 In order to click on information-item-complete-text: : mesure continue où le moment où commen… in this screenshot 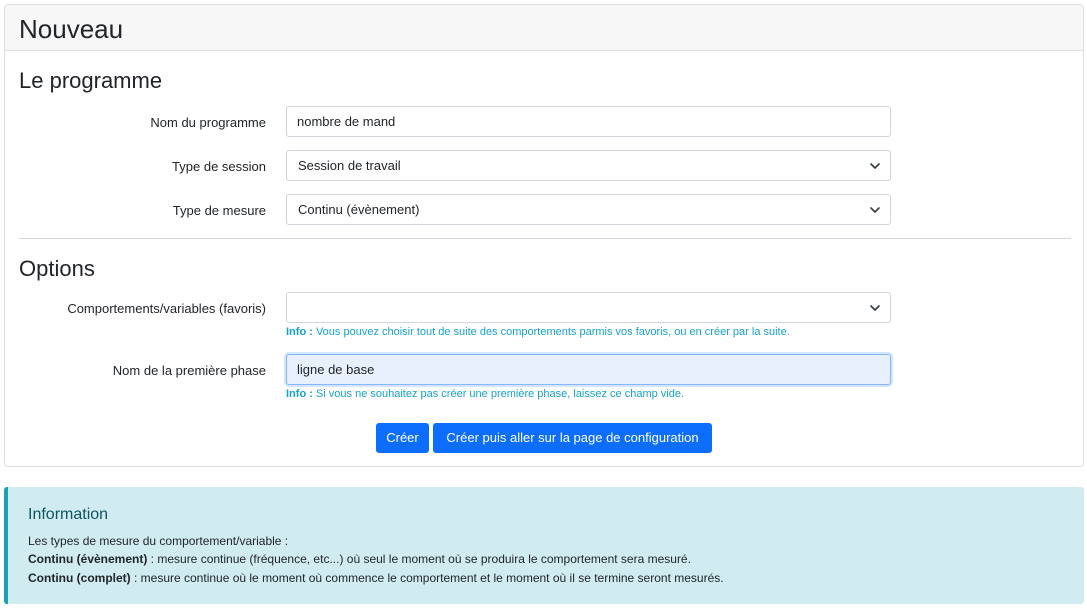, I will do `click(427, 578)`.